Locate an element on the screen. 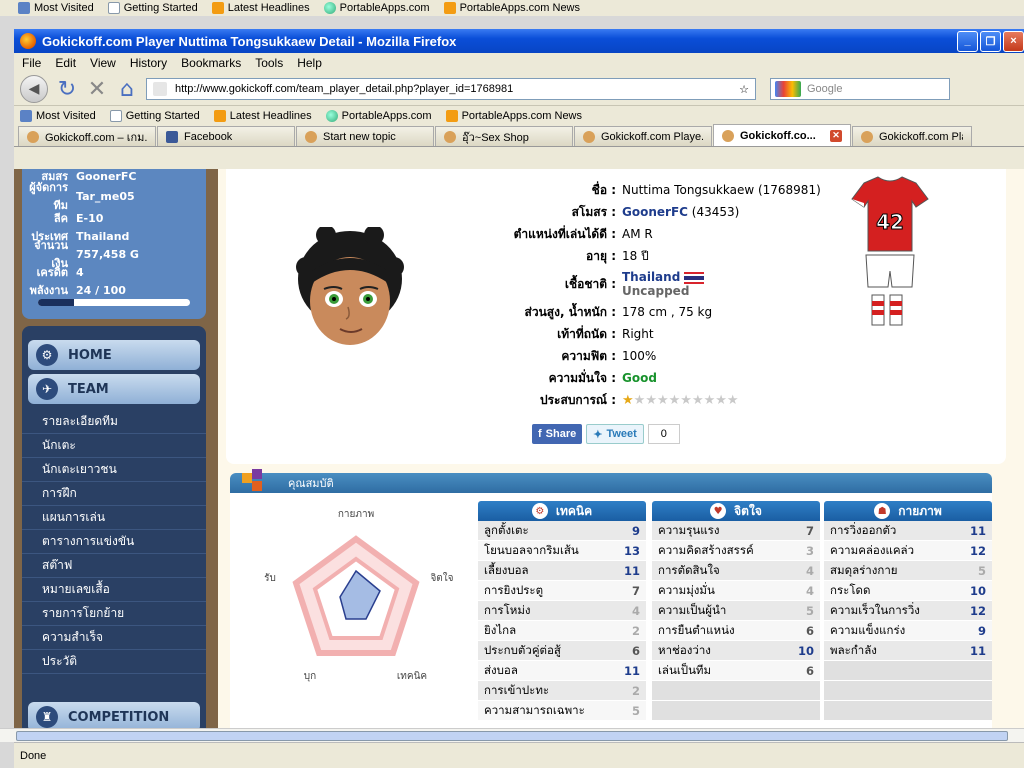 The height and width of the screenshot is (768, 1024). attribute-value: 9 is located at coordinates (981, 630).